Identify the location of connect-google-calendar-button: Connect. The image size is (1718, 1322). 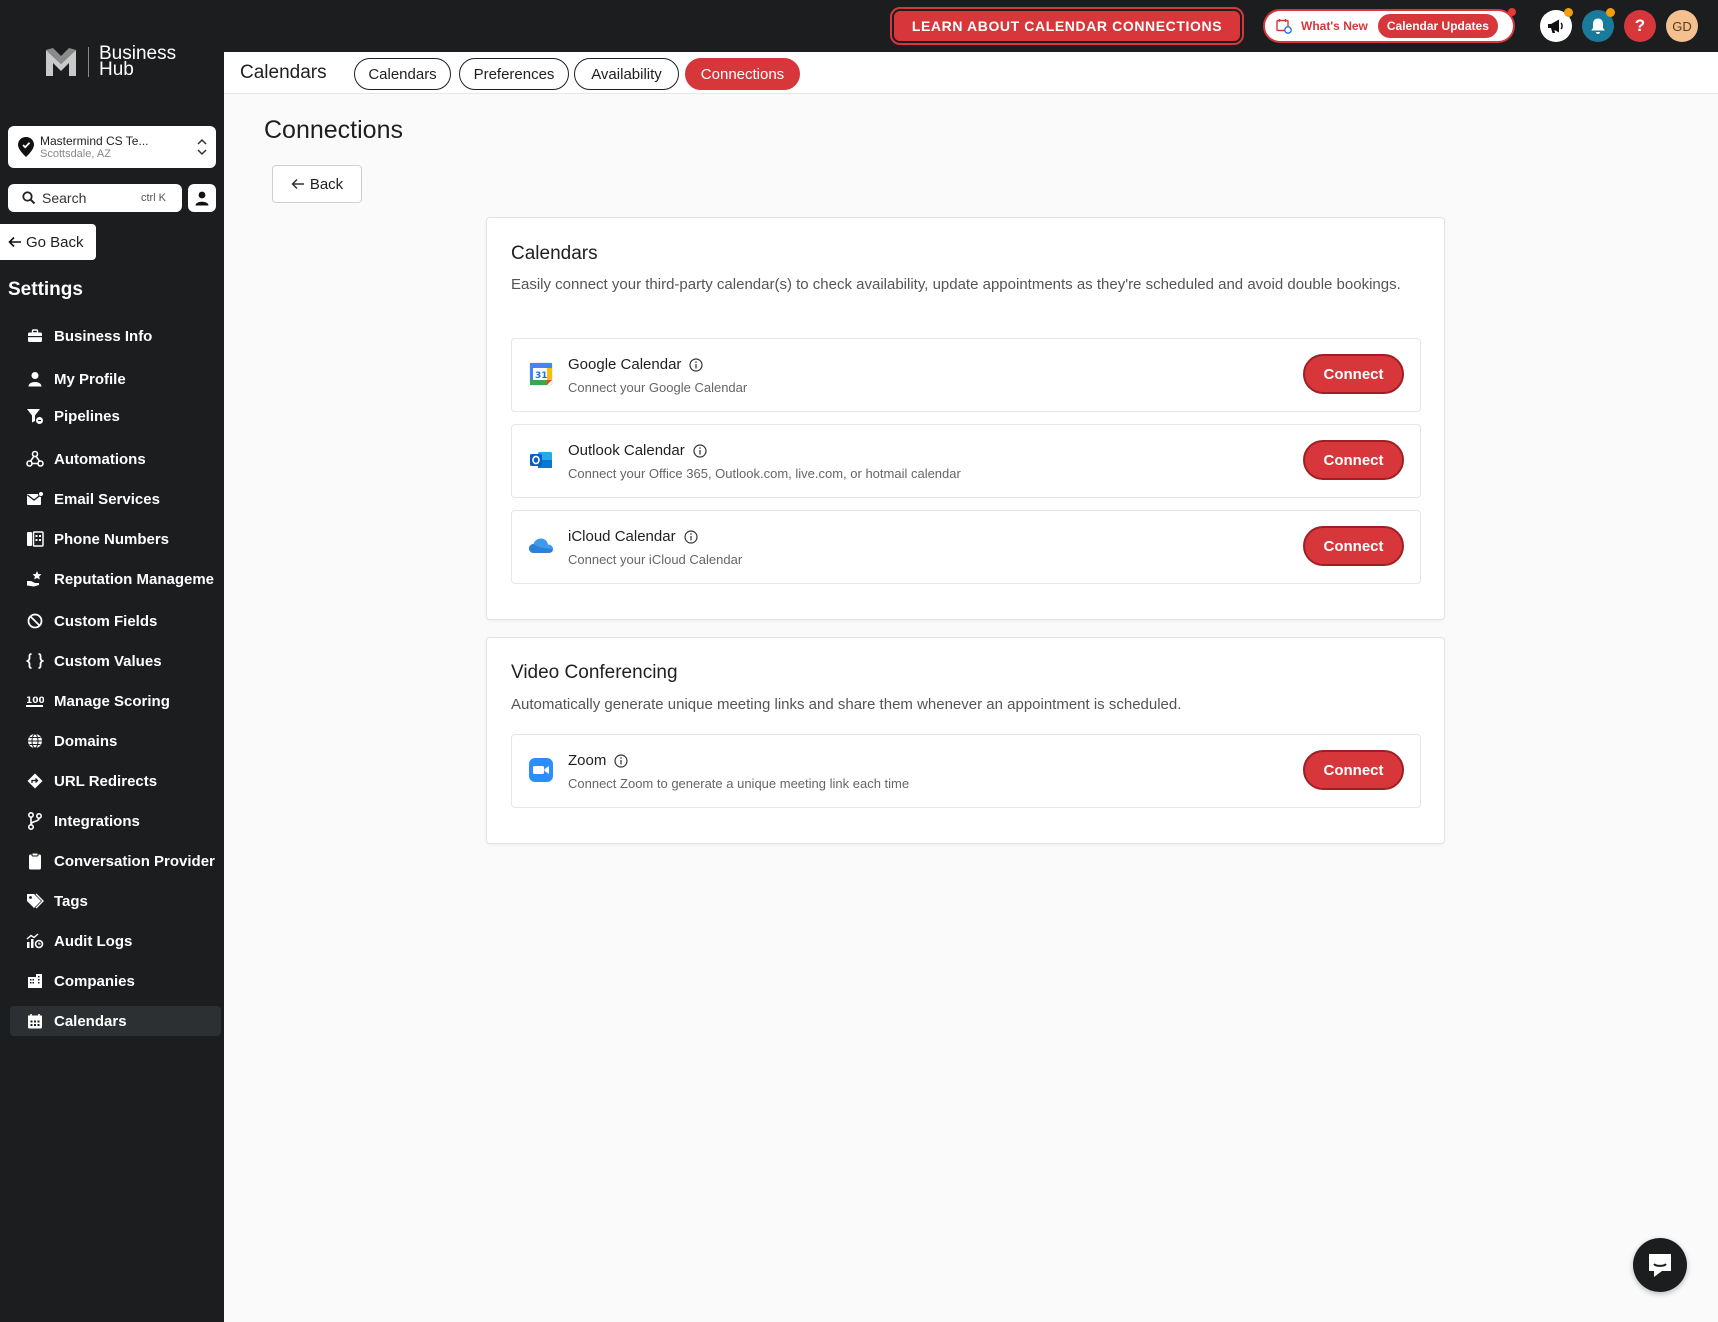
(1353, 374).